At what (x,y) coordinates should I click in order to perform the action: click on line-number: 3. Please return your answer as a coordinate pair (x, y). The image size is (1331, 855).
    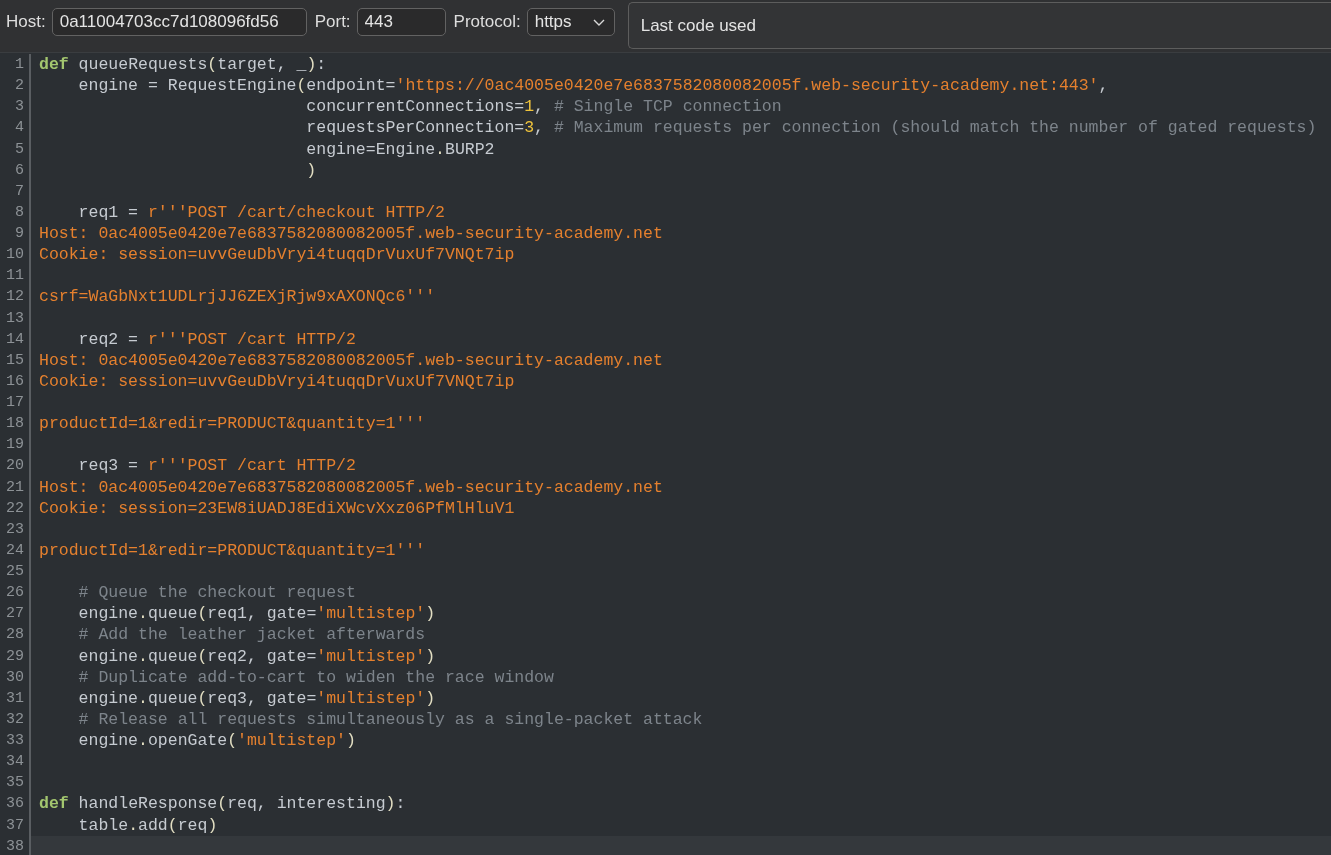
    Looking at the image, I should click on (15, 107).